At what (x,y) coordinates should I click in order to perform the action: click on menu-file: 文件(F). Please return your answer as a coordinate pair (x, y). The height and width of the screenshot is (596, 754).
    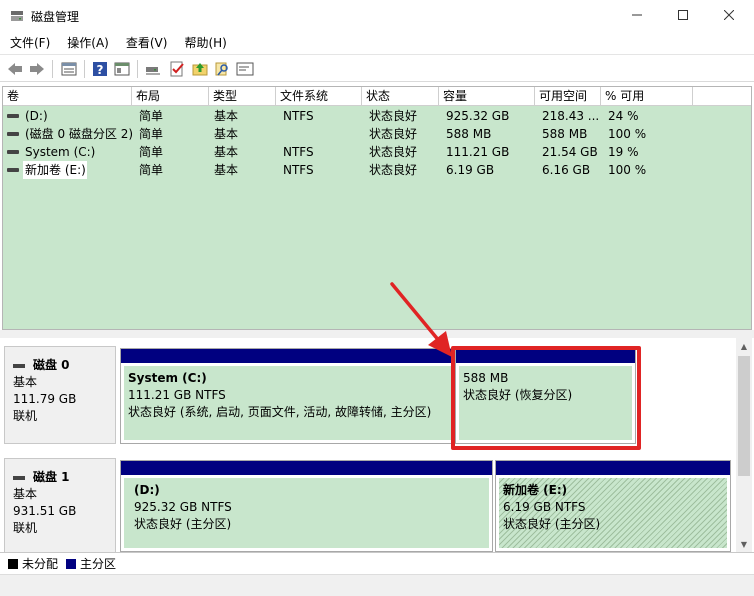
    Looking at the image, I should click on (30, 43).